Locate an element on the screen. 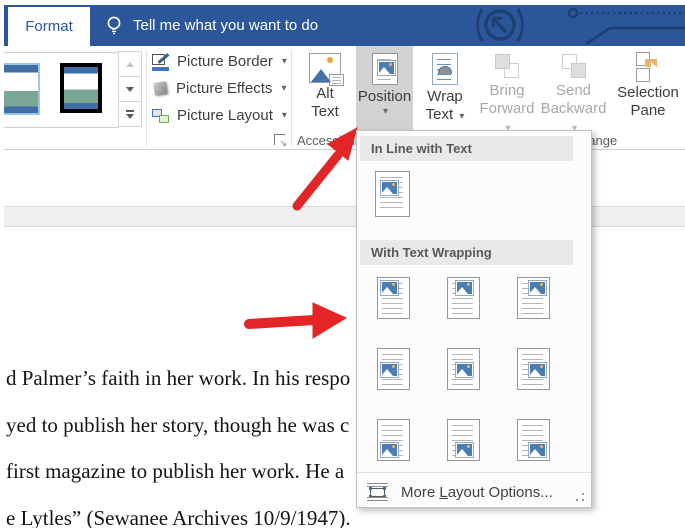 The height and width of the screenshot is (531, 685). bring-forward-label-1: Bring is located at coordinates (507, 90).